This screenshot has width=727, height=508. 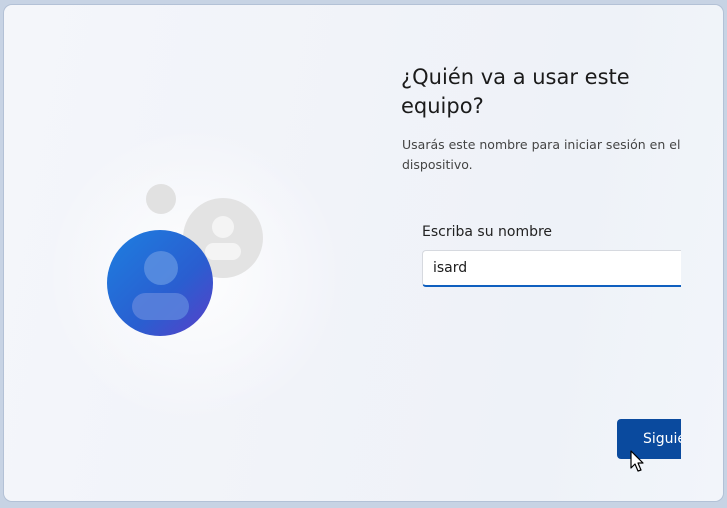 What do you see at coordinates (185, 262) in the screenshot?
I see `users-avatar-icon` at bounding box center [185, 262].